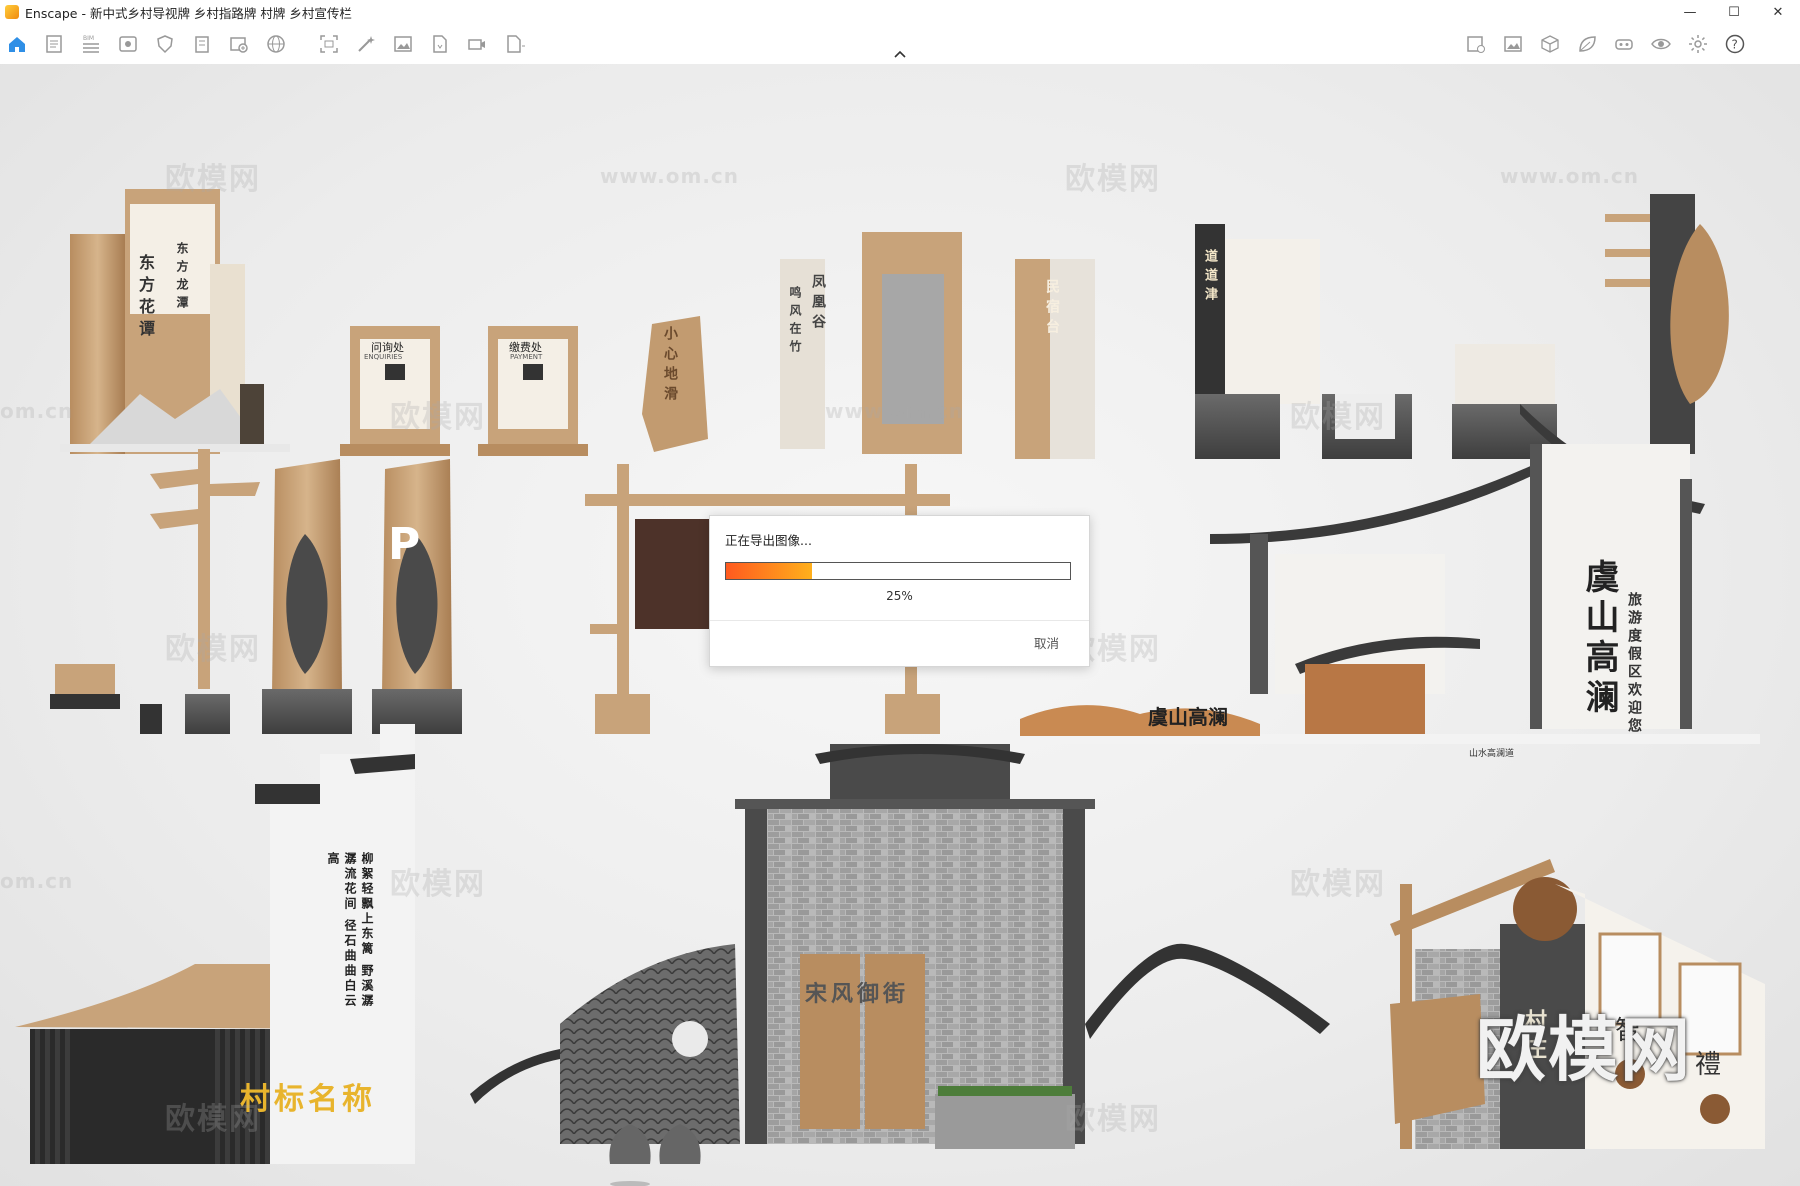  What do you see at coordinates (1661, 44) in the screenshot?
I see `visibility-icon` at bounding box center [1661, 44].